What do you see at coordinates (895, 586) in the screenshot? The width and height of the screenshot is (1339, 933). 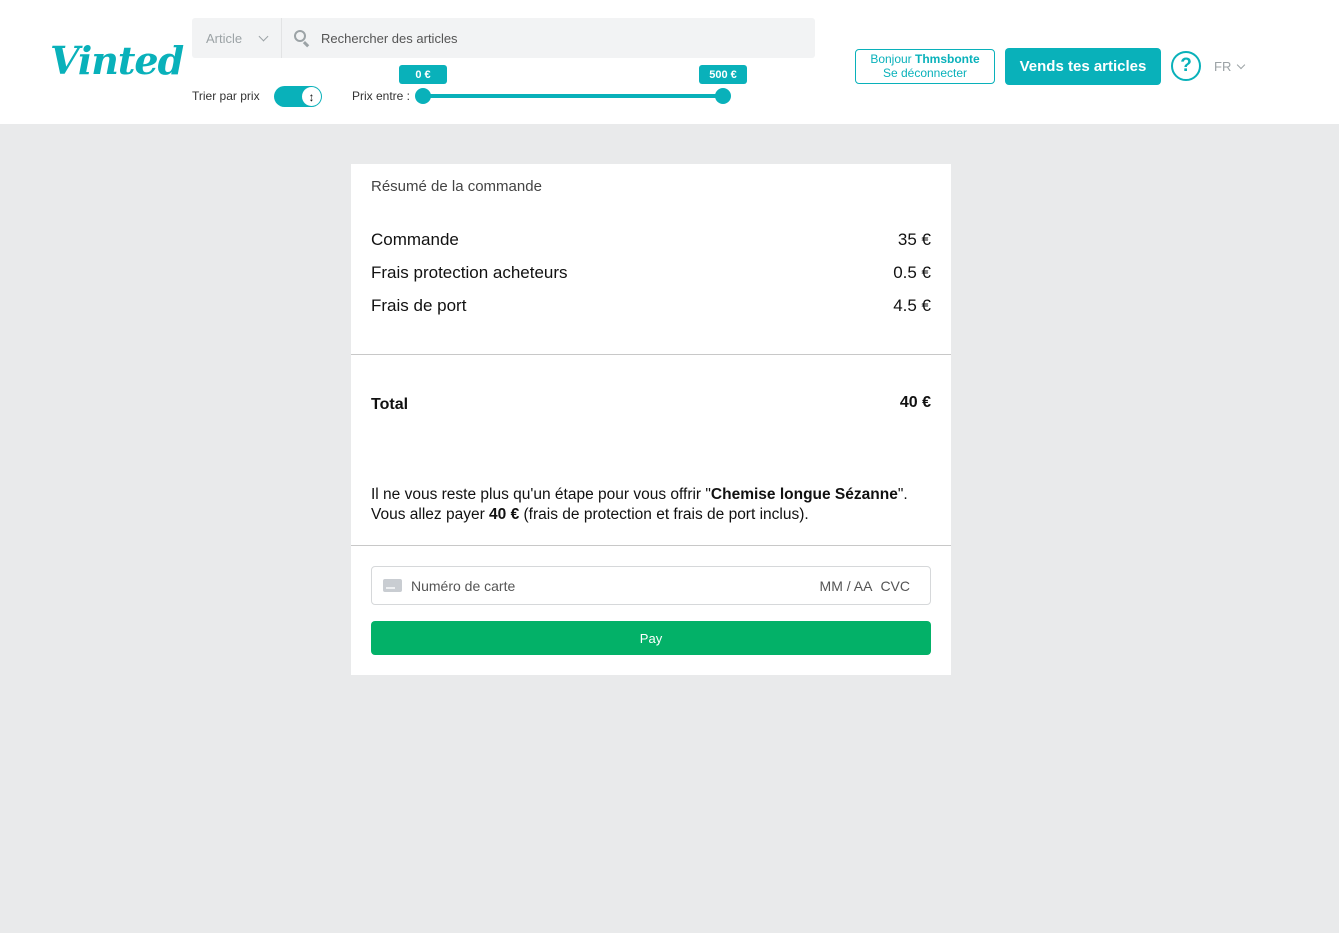 I see `card-cvc-input: CVC` at bounding box center [895, 586].